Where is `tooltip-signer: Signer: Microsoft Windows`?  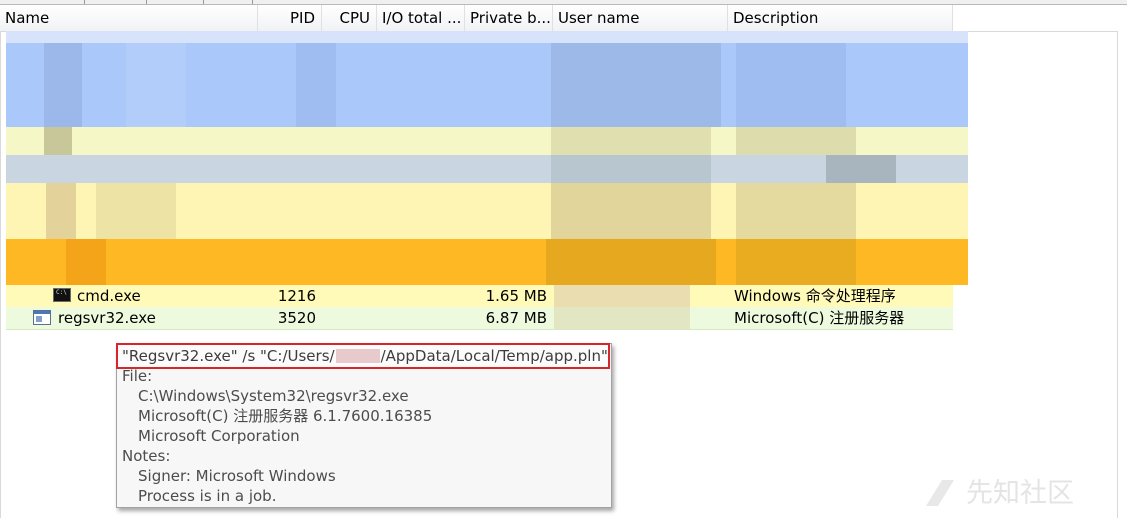 tooltip-signer: Signer: Microsoft Windows is located at coordinates (237, 476).